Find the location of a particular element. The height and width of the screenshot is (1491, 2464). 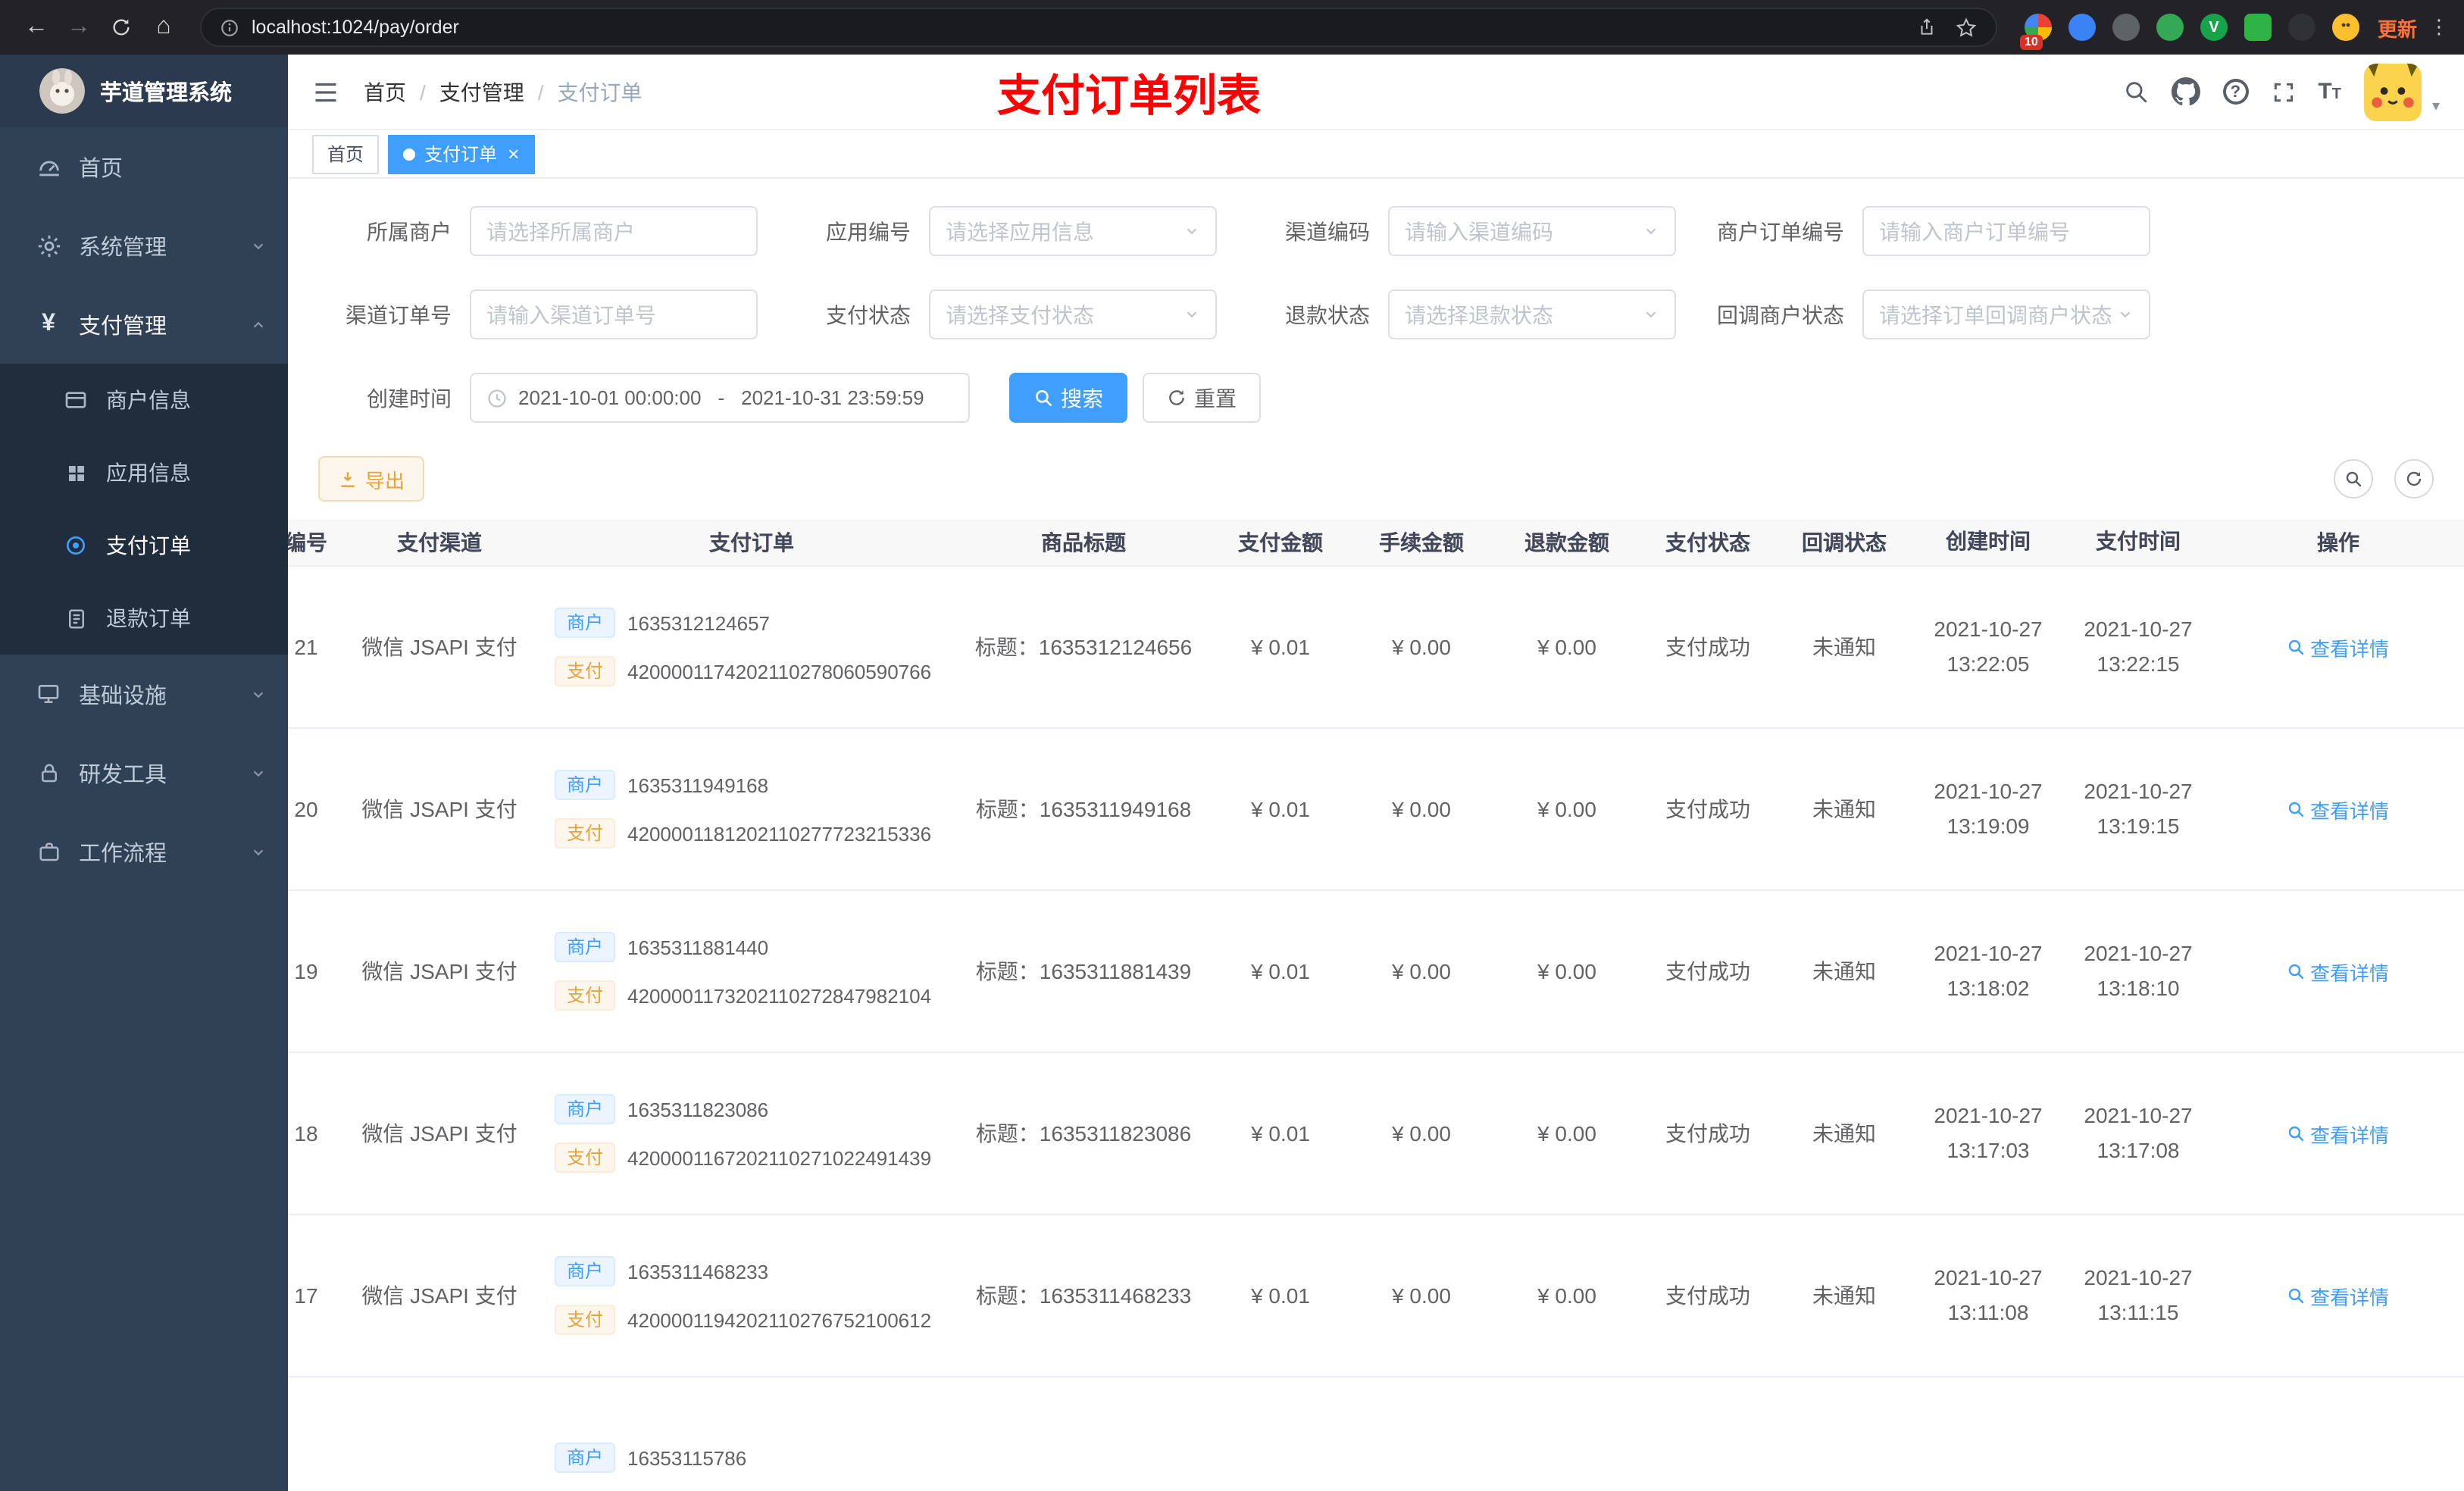

cell-amount: ¥ 0.01 is located at coordinates (1280, 1295).